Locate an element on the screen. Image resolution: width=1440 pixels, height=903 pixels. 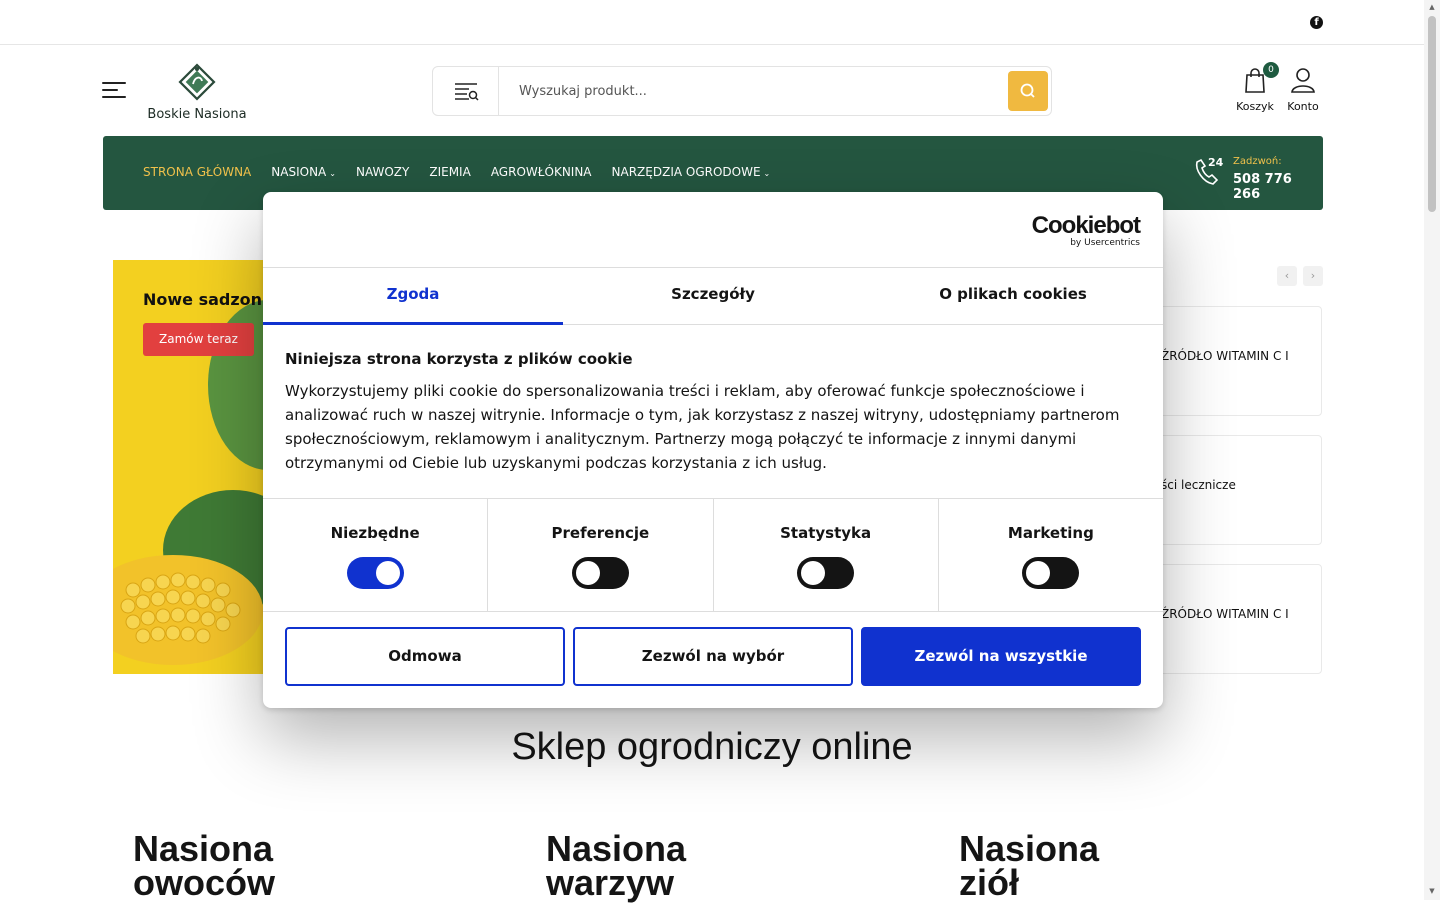
marketing-switch is located at coordinates (1051, 573).